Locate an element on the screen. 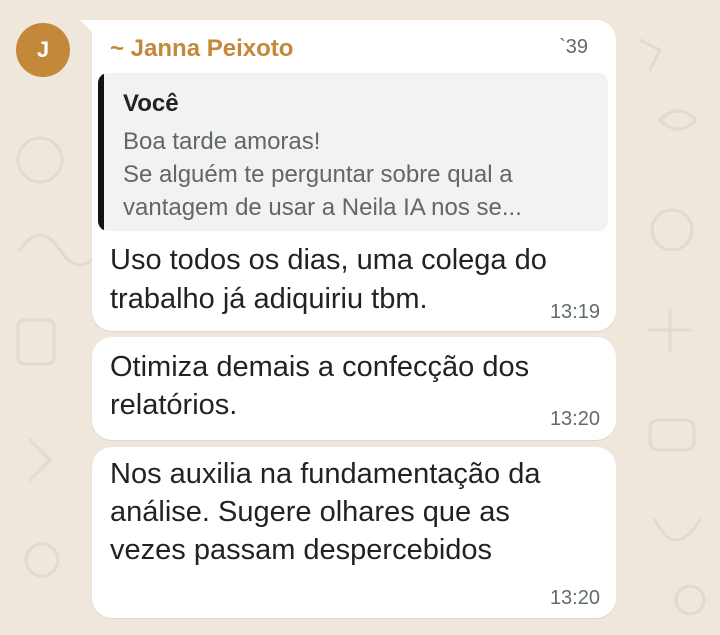 This screenshot has height=635, width=720. message-text-line: Nos auxilia na fundamentação da is located at coordinates (325, 474).